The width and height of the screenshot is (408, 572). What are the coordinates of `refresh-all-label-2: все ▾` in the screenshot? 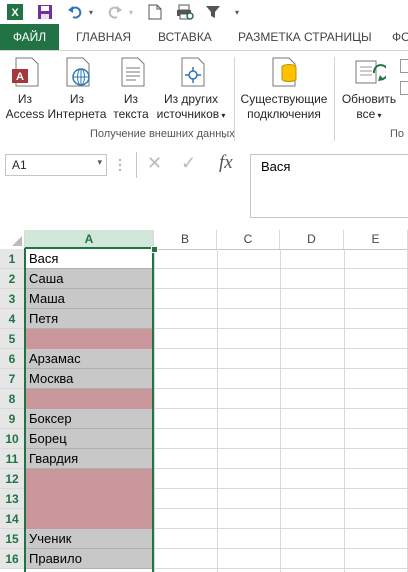 It's located at (369, 115).